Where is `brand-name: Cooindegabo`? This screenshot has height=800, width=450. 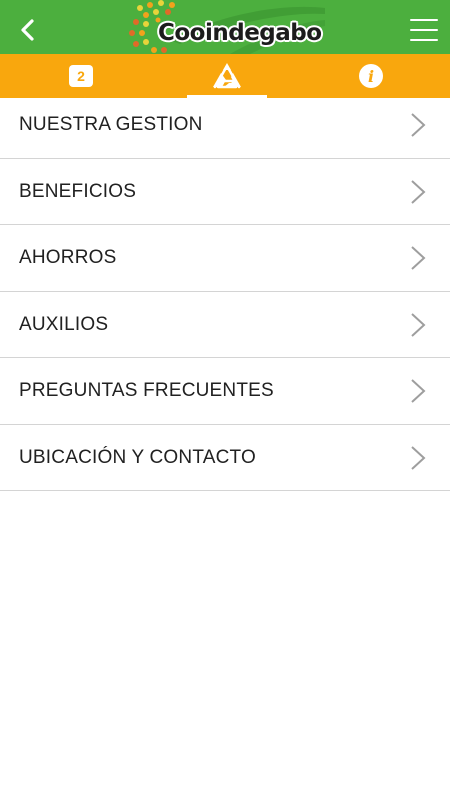 brand-name: Cooindegabo is located at coordinates (240, 33).